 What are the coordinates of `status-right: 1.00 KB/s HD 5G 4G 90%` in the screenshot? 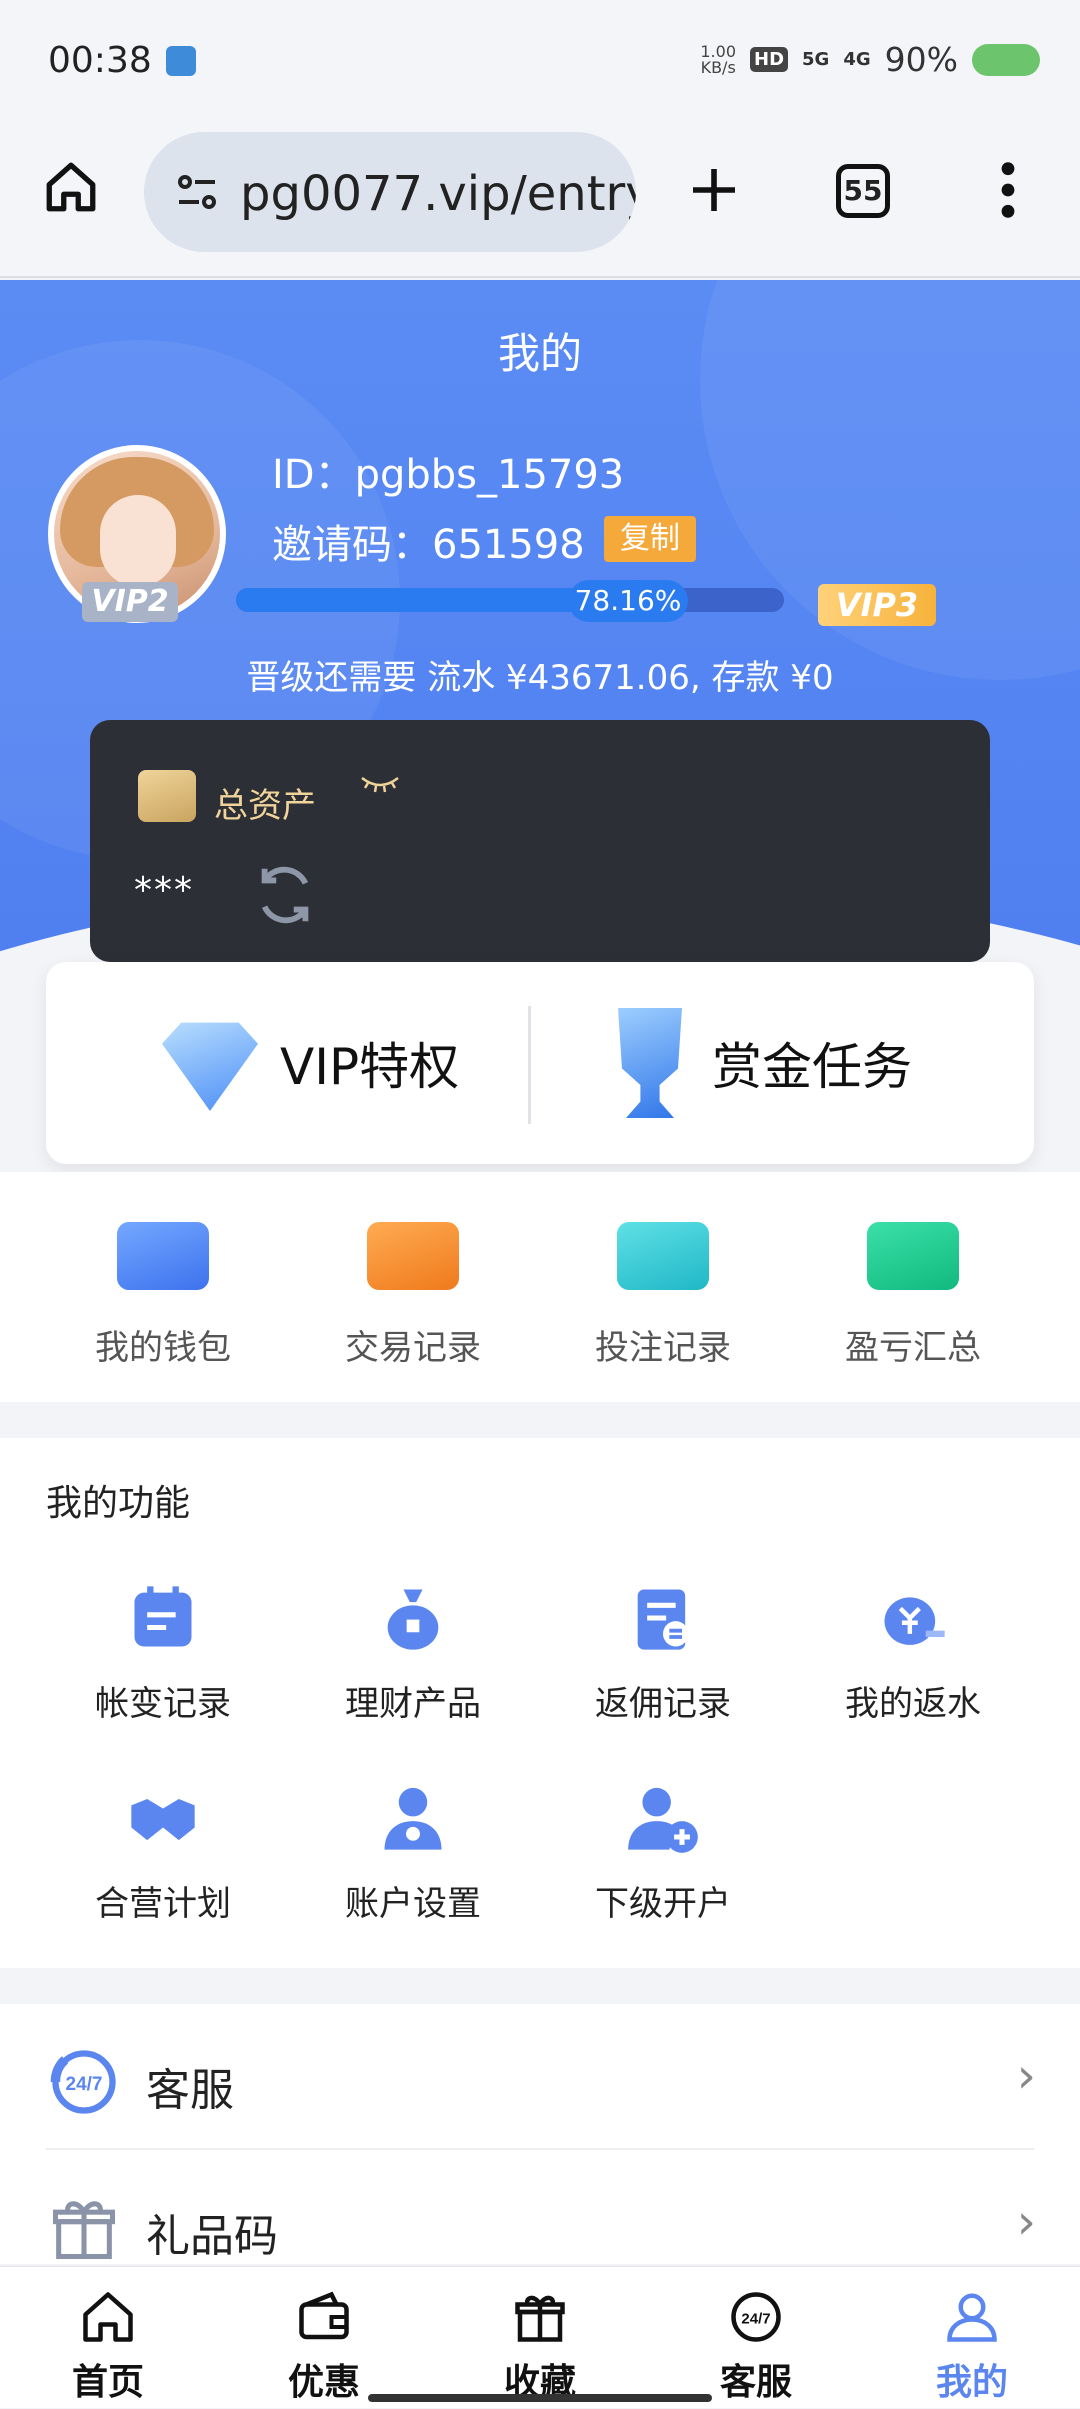 It's located at (870, 59).